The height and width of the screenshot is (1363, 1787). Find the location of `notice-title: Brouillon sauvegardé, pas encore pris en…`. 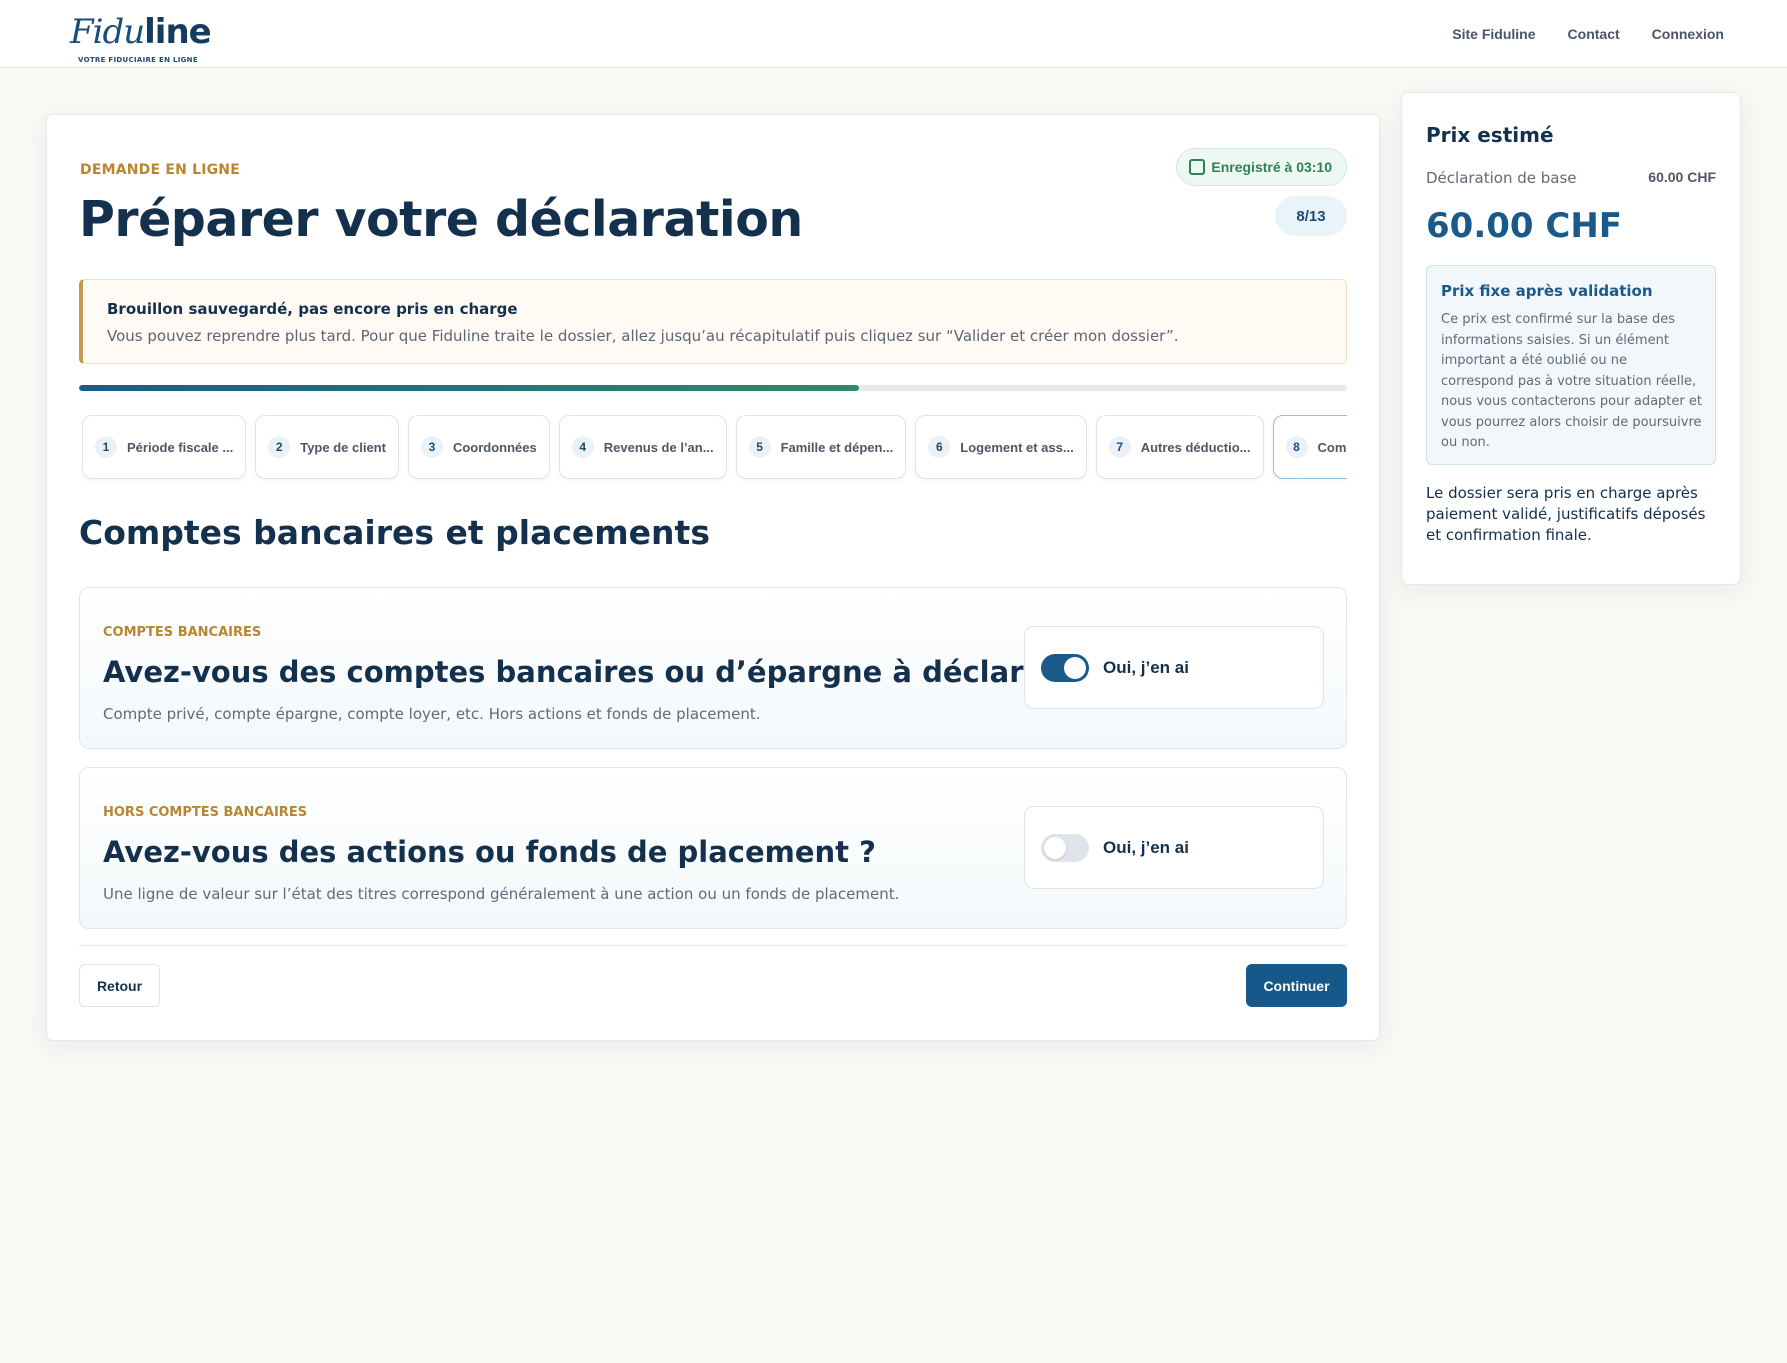

notice-title: Brouillon sauvegardé, pas encore pris en… is located at coordinates (312, 309).